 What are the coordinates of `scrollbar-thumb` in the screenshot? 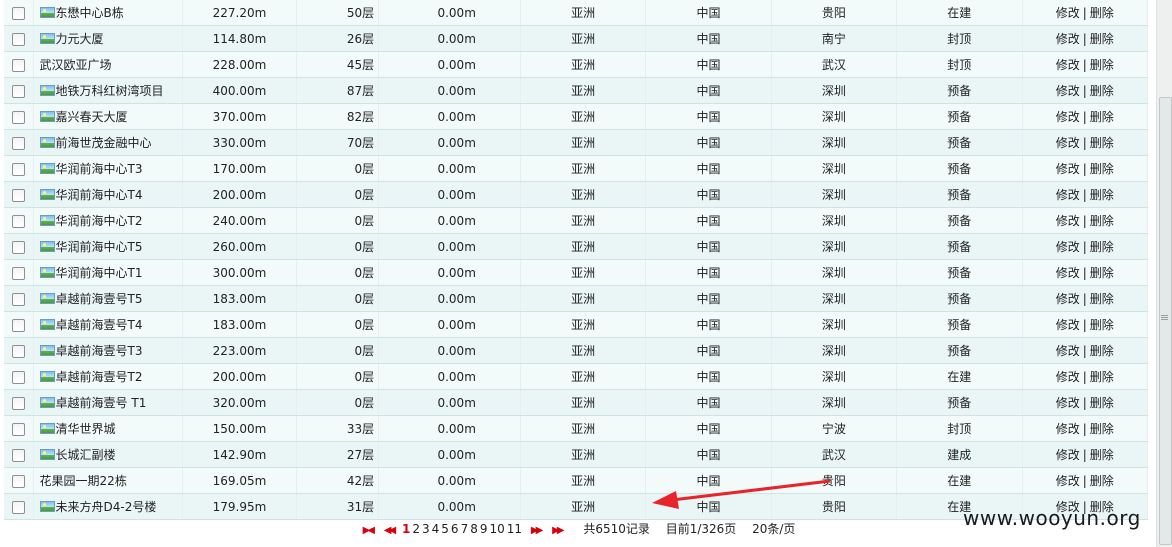 It's located at (1165, 321).